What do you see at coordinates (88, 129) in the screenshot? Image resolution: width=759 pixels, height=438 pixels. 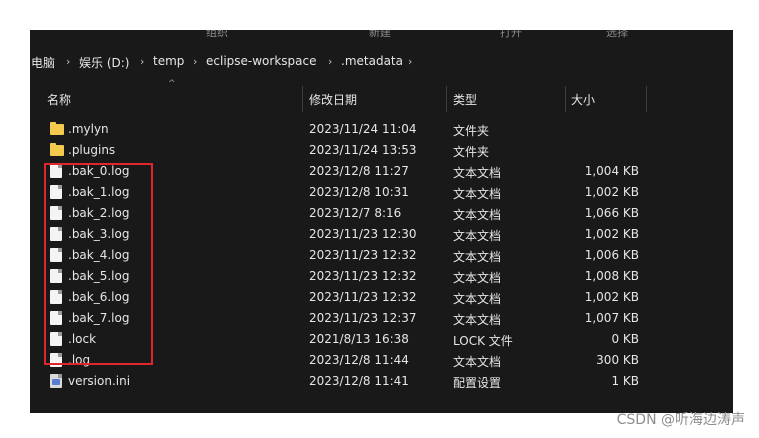 I see `file-name: .mylyn` at bounding box center [88, 129].